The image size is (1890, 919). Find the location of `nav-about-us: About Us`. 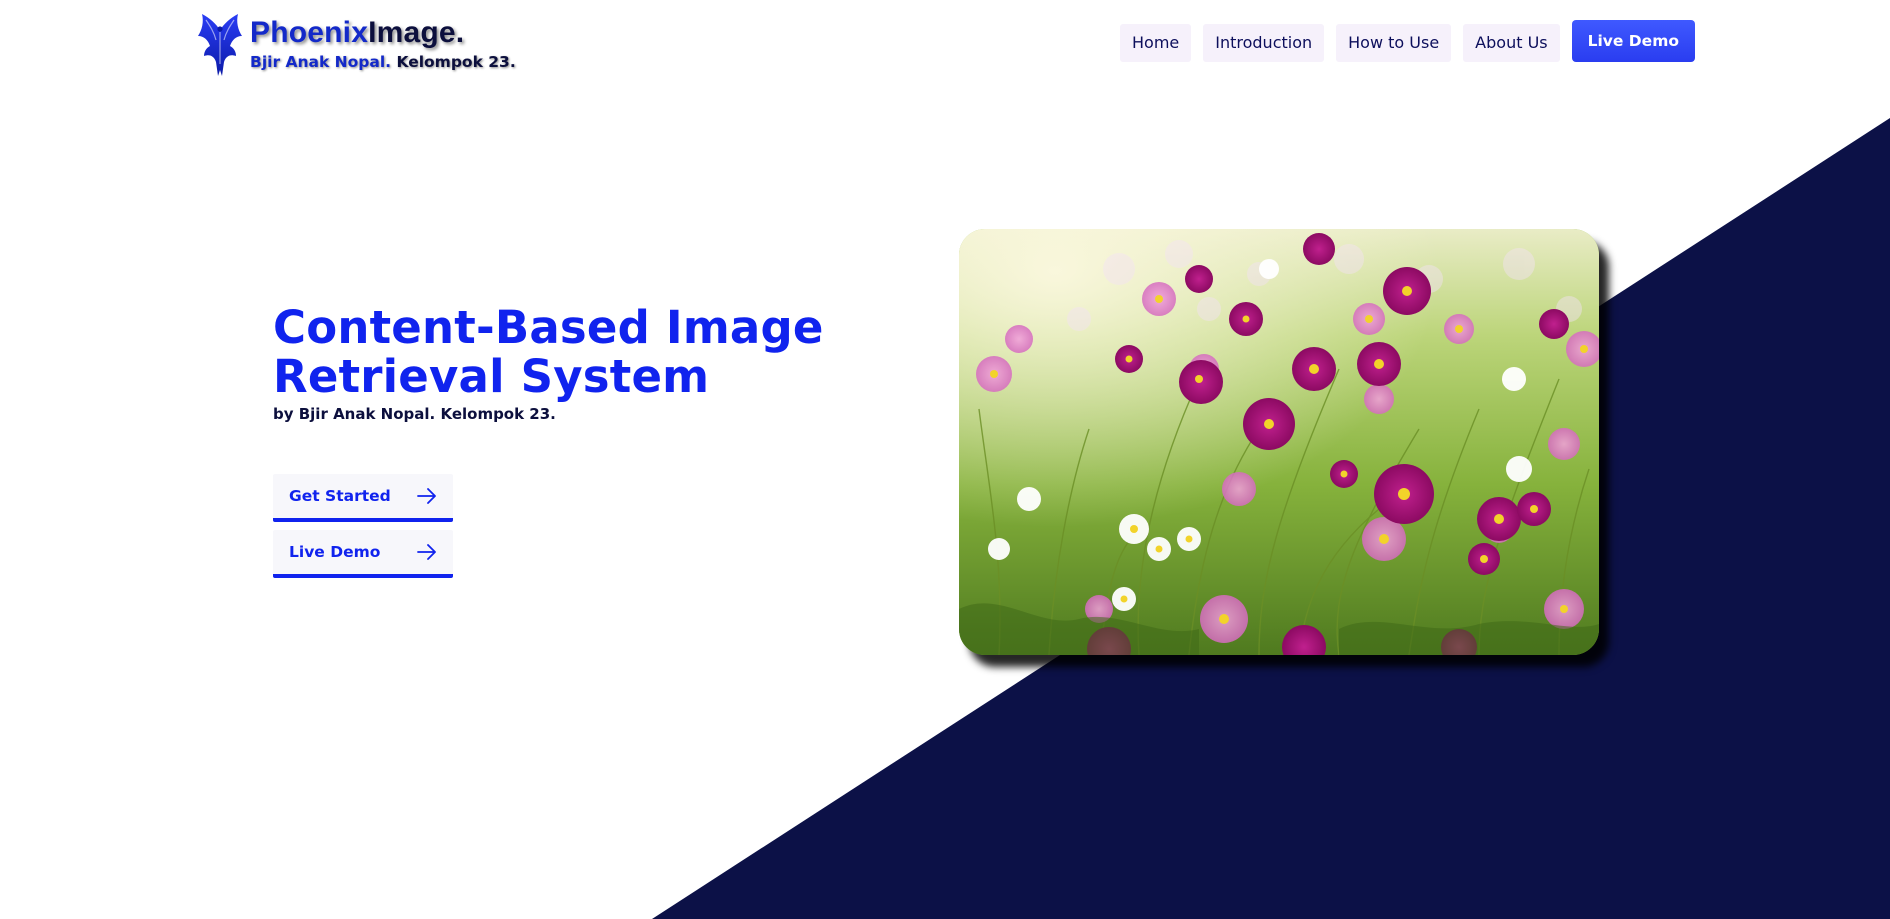

nav-about-us: About Us is located at coordinates (1511, 43).